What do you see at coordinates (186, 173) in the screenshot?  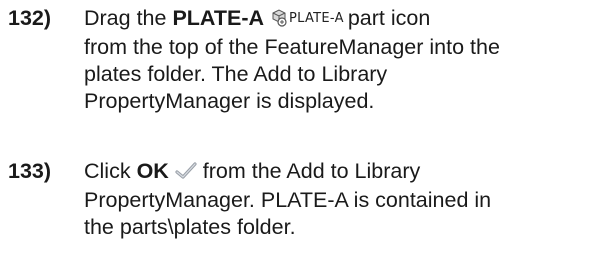 I see `checkmark-icon` at bounding box center [186, 173].